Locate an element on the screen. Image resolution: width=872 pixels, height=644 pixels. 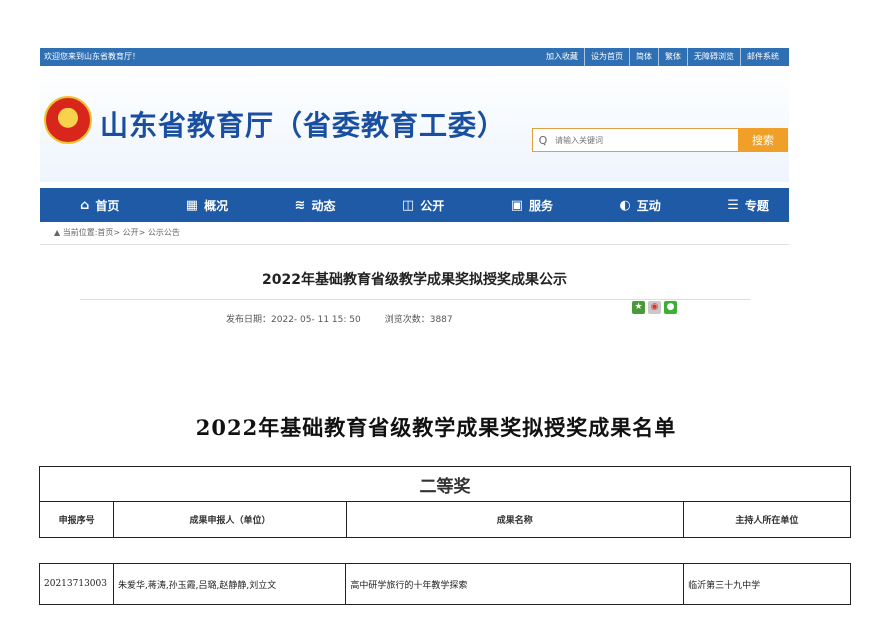
top-link-mail: 邮件系统 is located at coordinates (762, 57).